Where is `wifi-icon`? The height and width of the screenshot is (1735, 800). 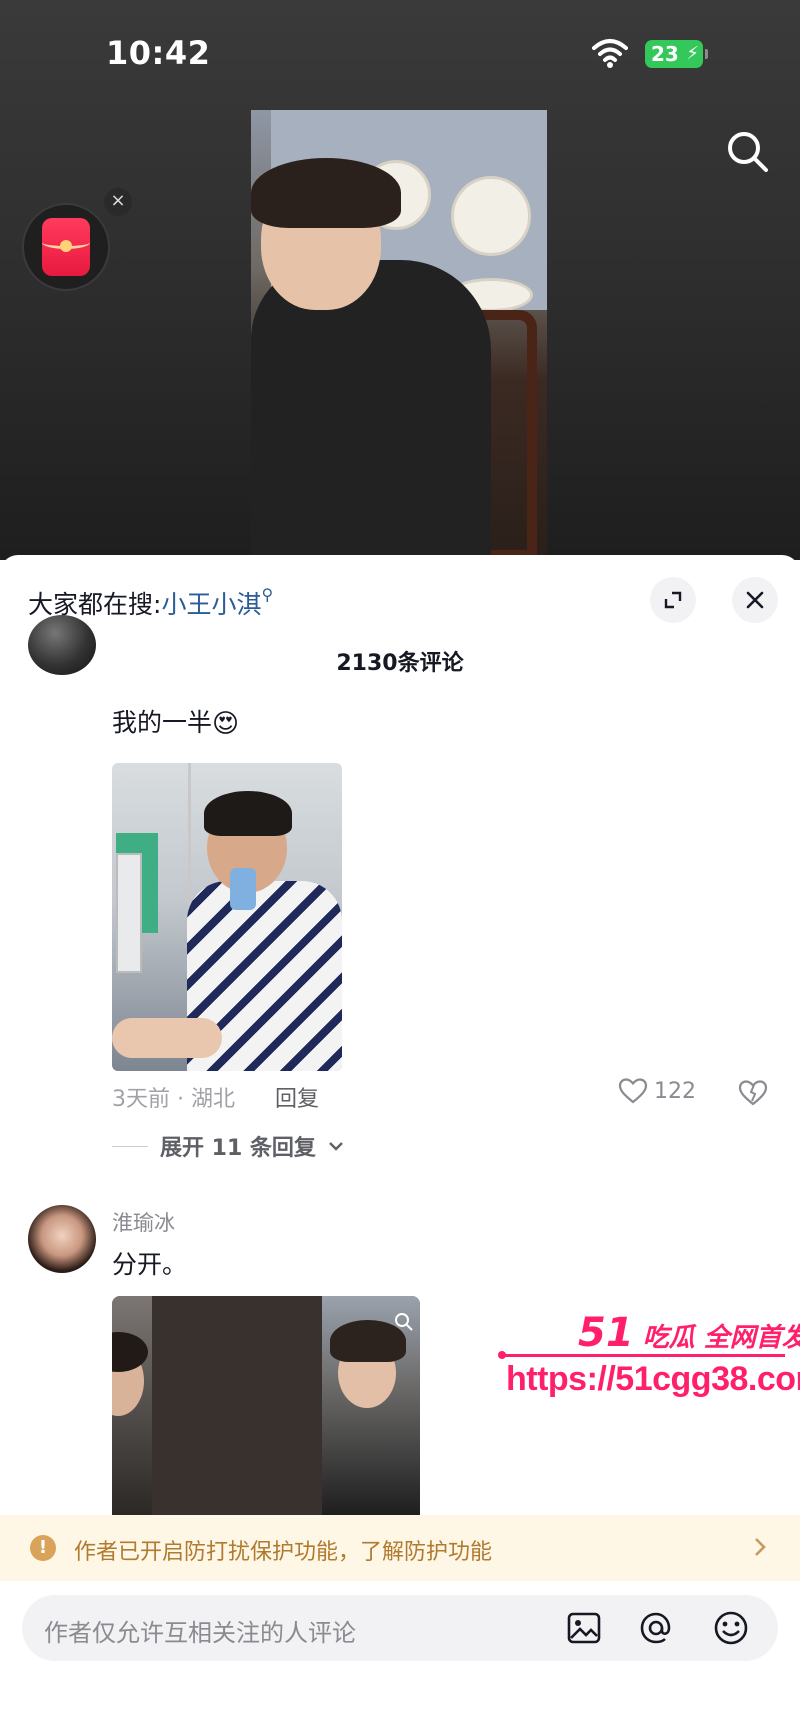
wifi-icon is located at coordinates (610, 53).